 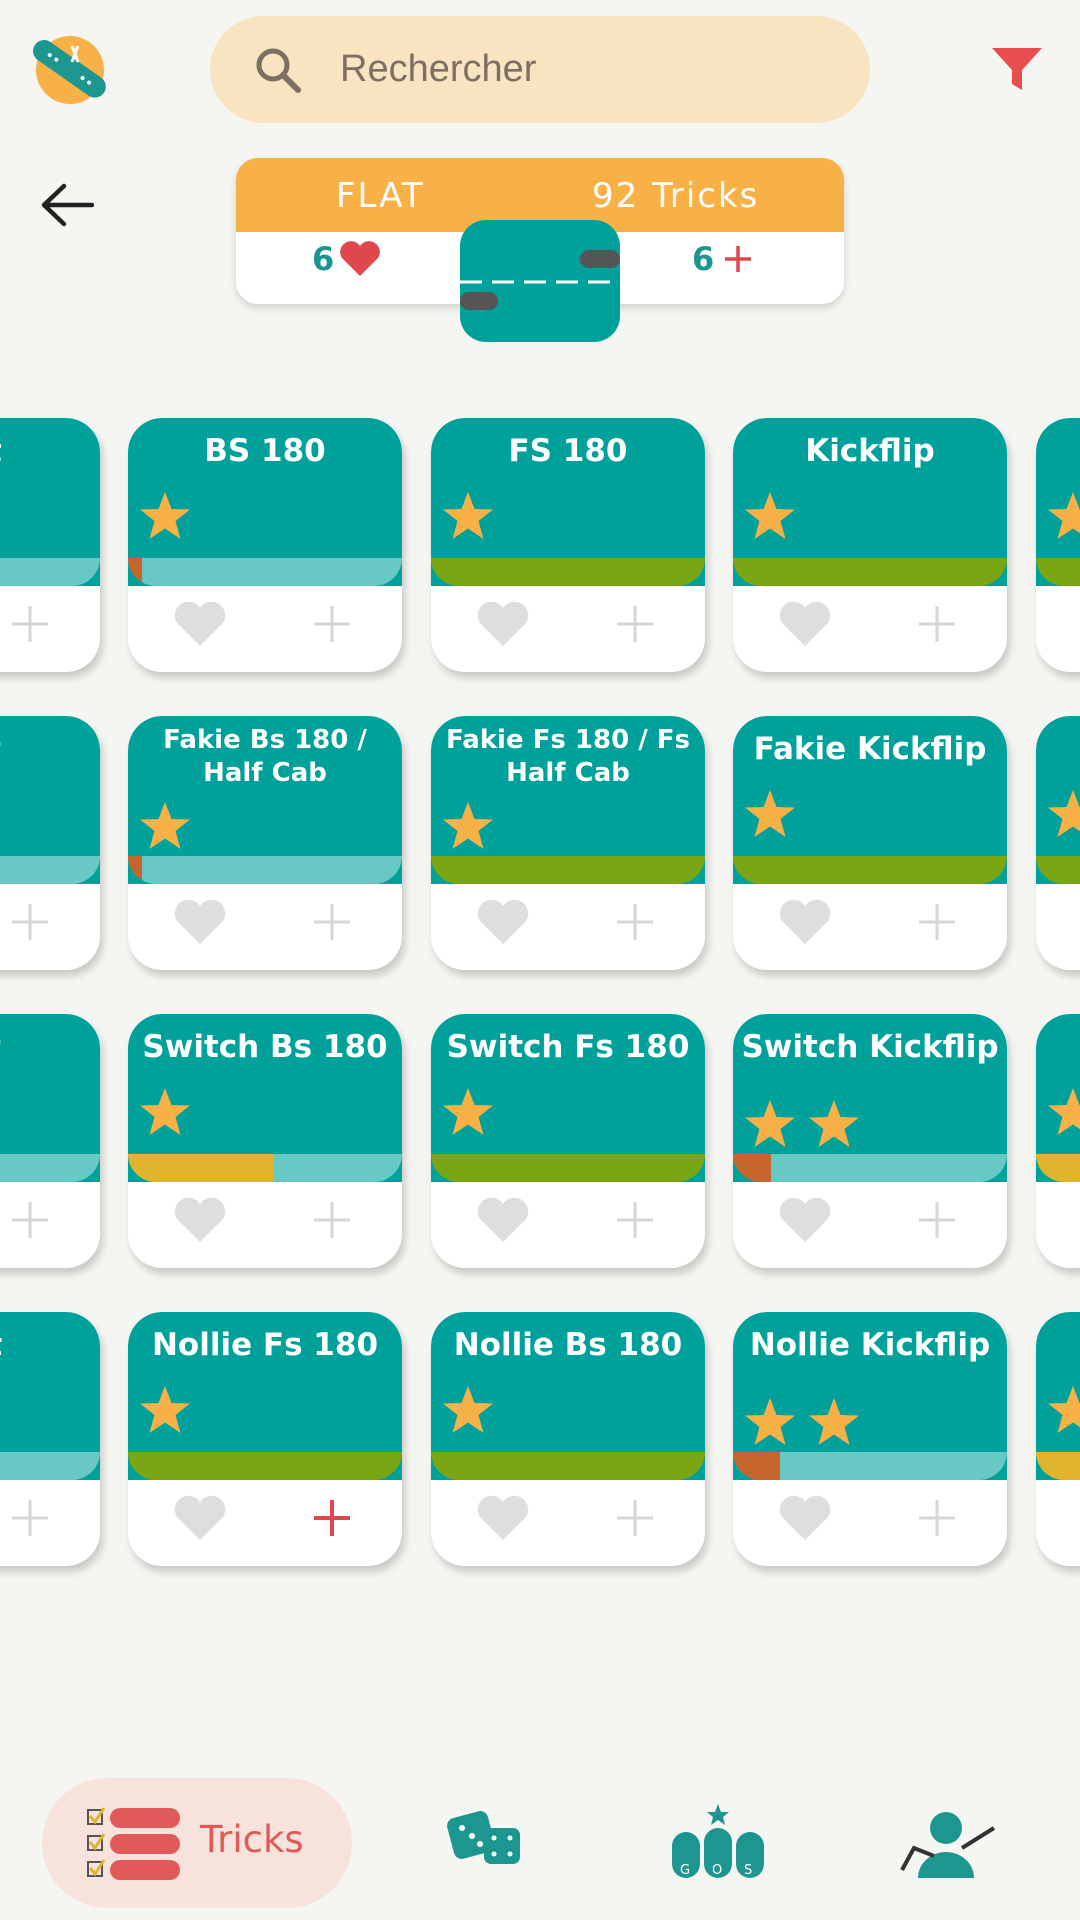 What do you see at coordinates (265, 451) in the screenshot?
I see `trick-name: BS 180` at bounding box center [265, 451].